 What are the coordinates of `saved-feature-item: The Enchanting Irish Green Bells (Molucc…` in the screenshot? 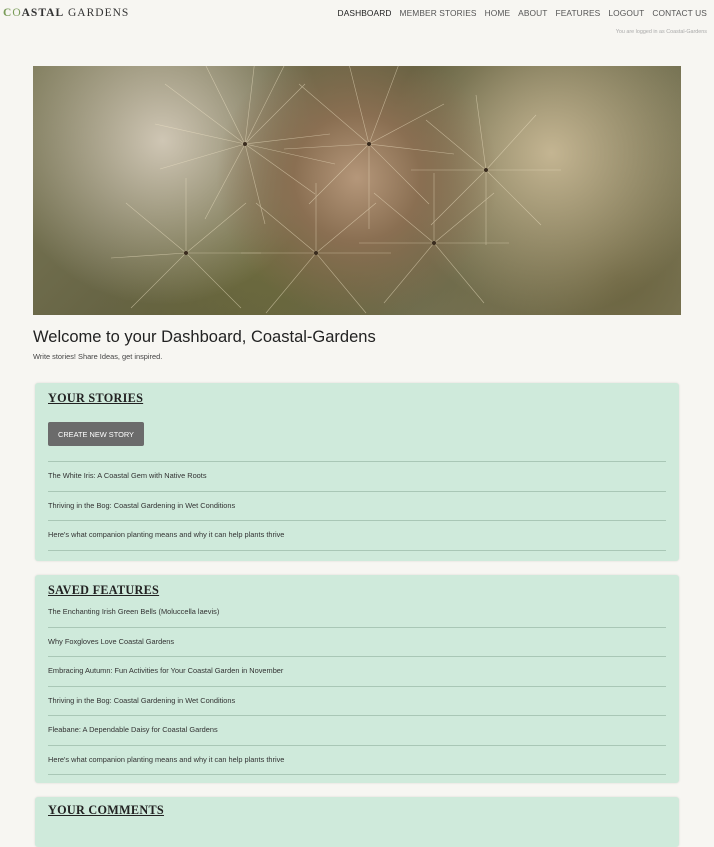 It's located at (357, 613).